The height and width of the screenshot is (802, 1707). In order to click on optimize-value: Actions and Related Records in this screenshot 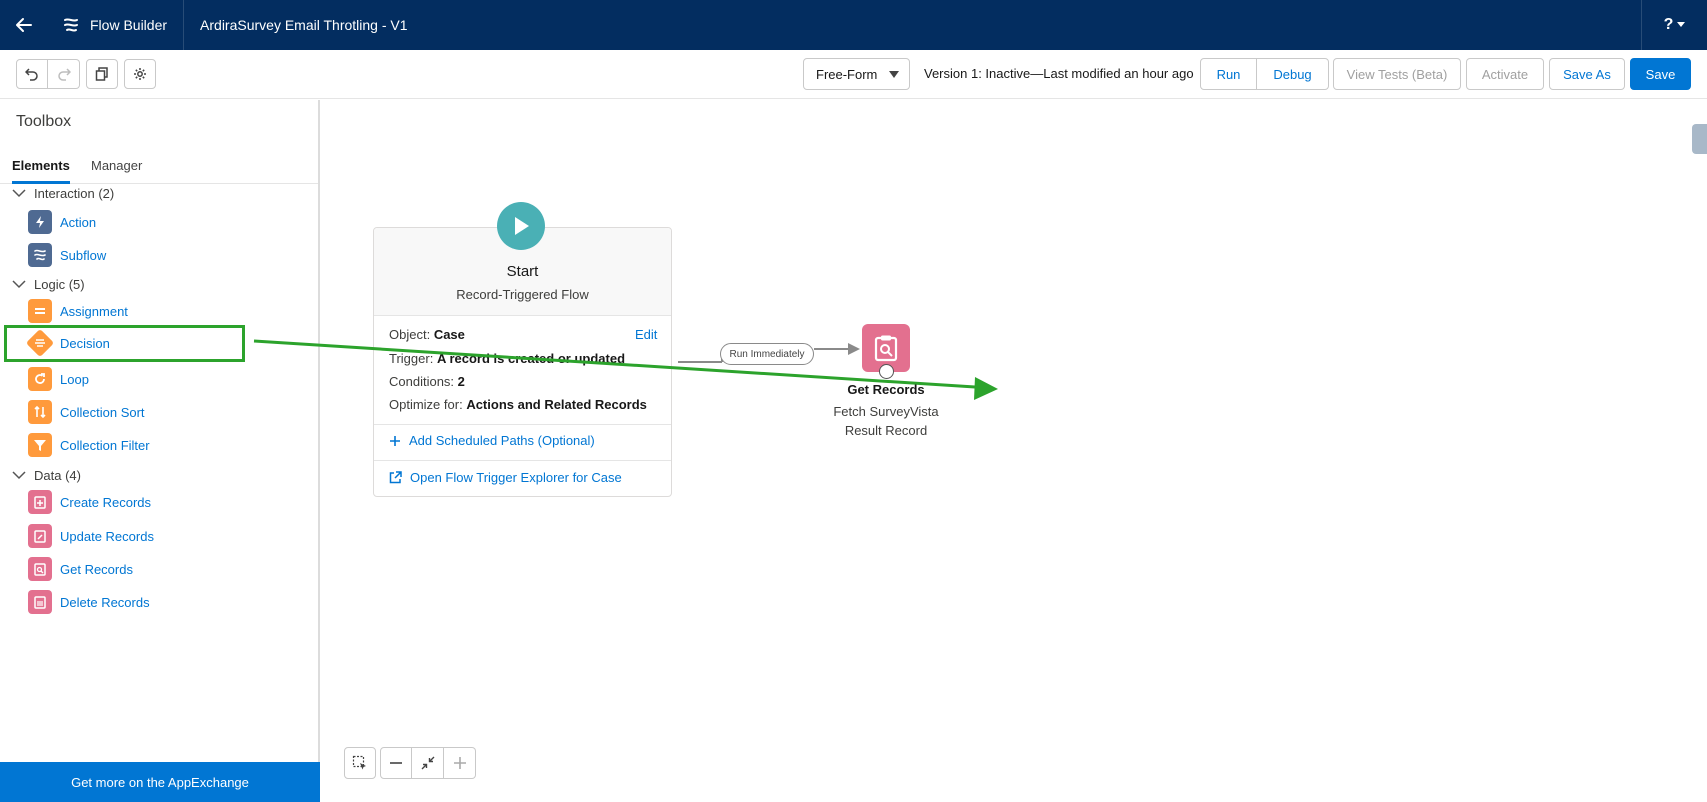, I will do `click(556, 404)`.